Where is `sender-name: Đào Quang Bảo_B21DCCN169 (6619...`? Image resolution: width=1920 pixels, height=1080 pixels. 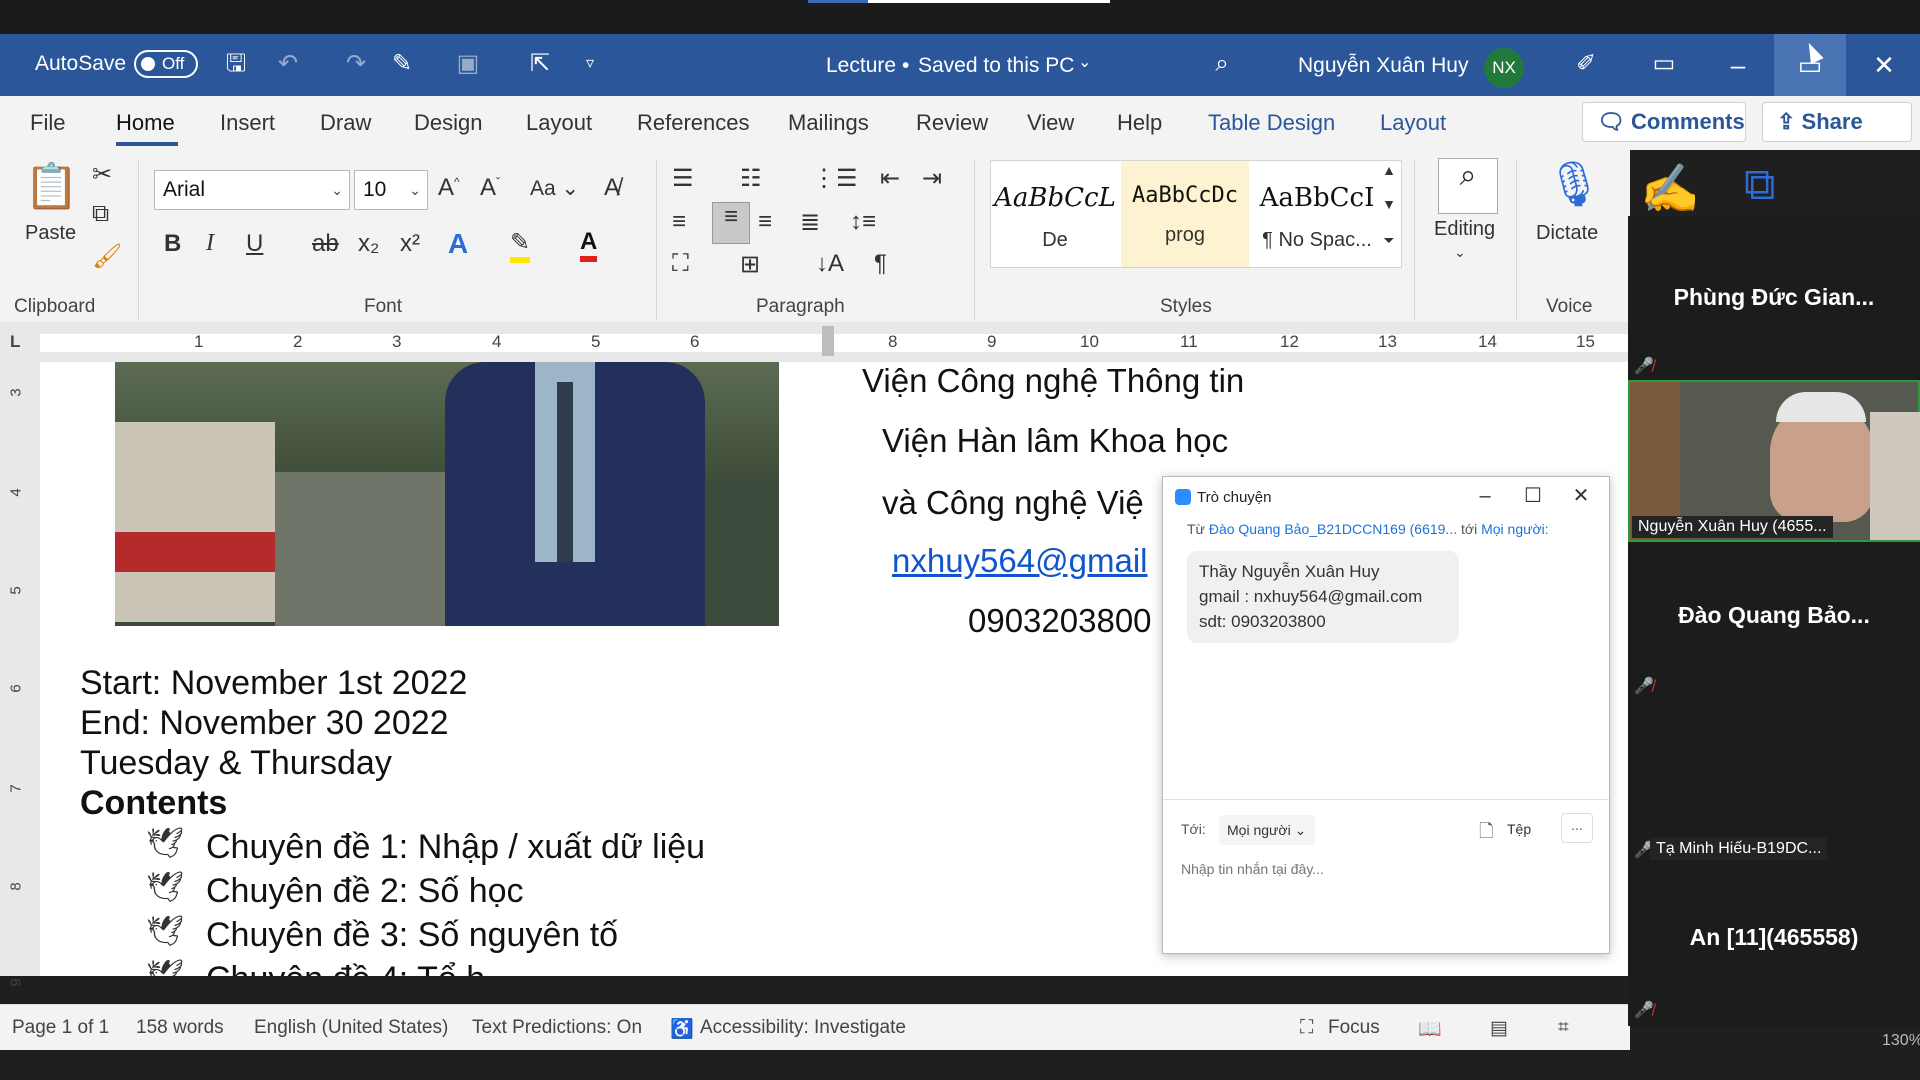
sender-name: Đào Quang Bảo_B21DCCN169 (6619... is located at coordinates (1333, 529).